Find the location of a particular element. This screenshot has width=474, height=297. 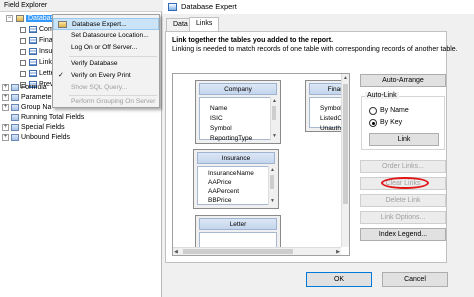

table-field: AAPercent is located at coordinates (223, 191).